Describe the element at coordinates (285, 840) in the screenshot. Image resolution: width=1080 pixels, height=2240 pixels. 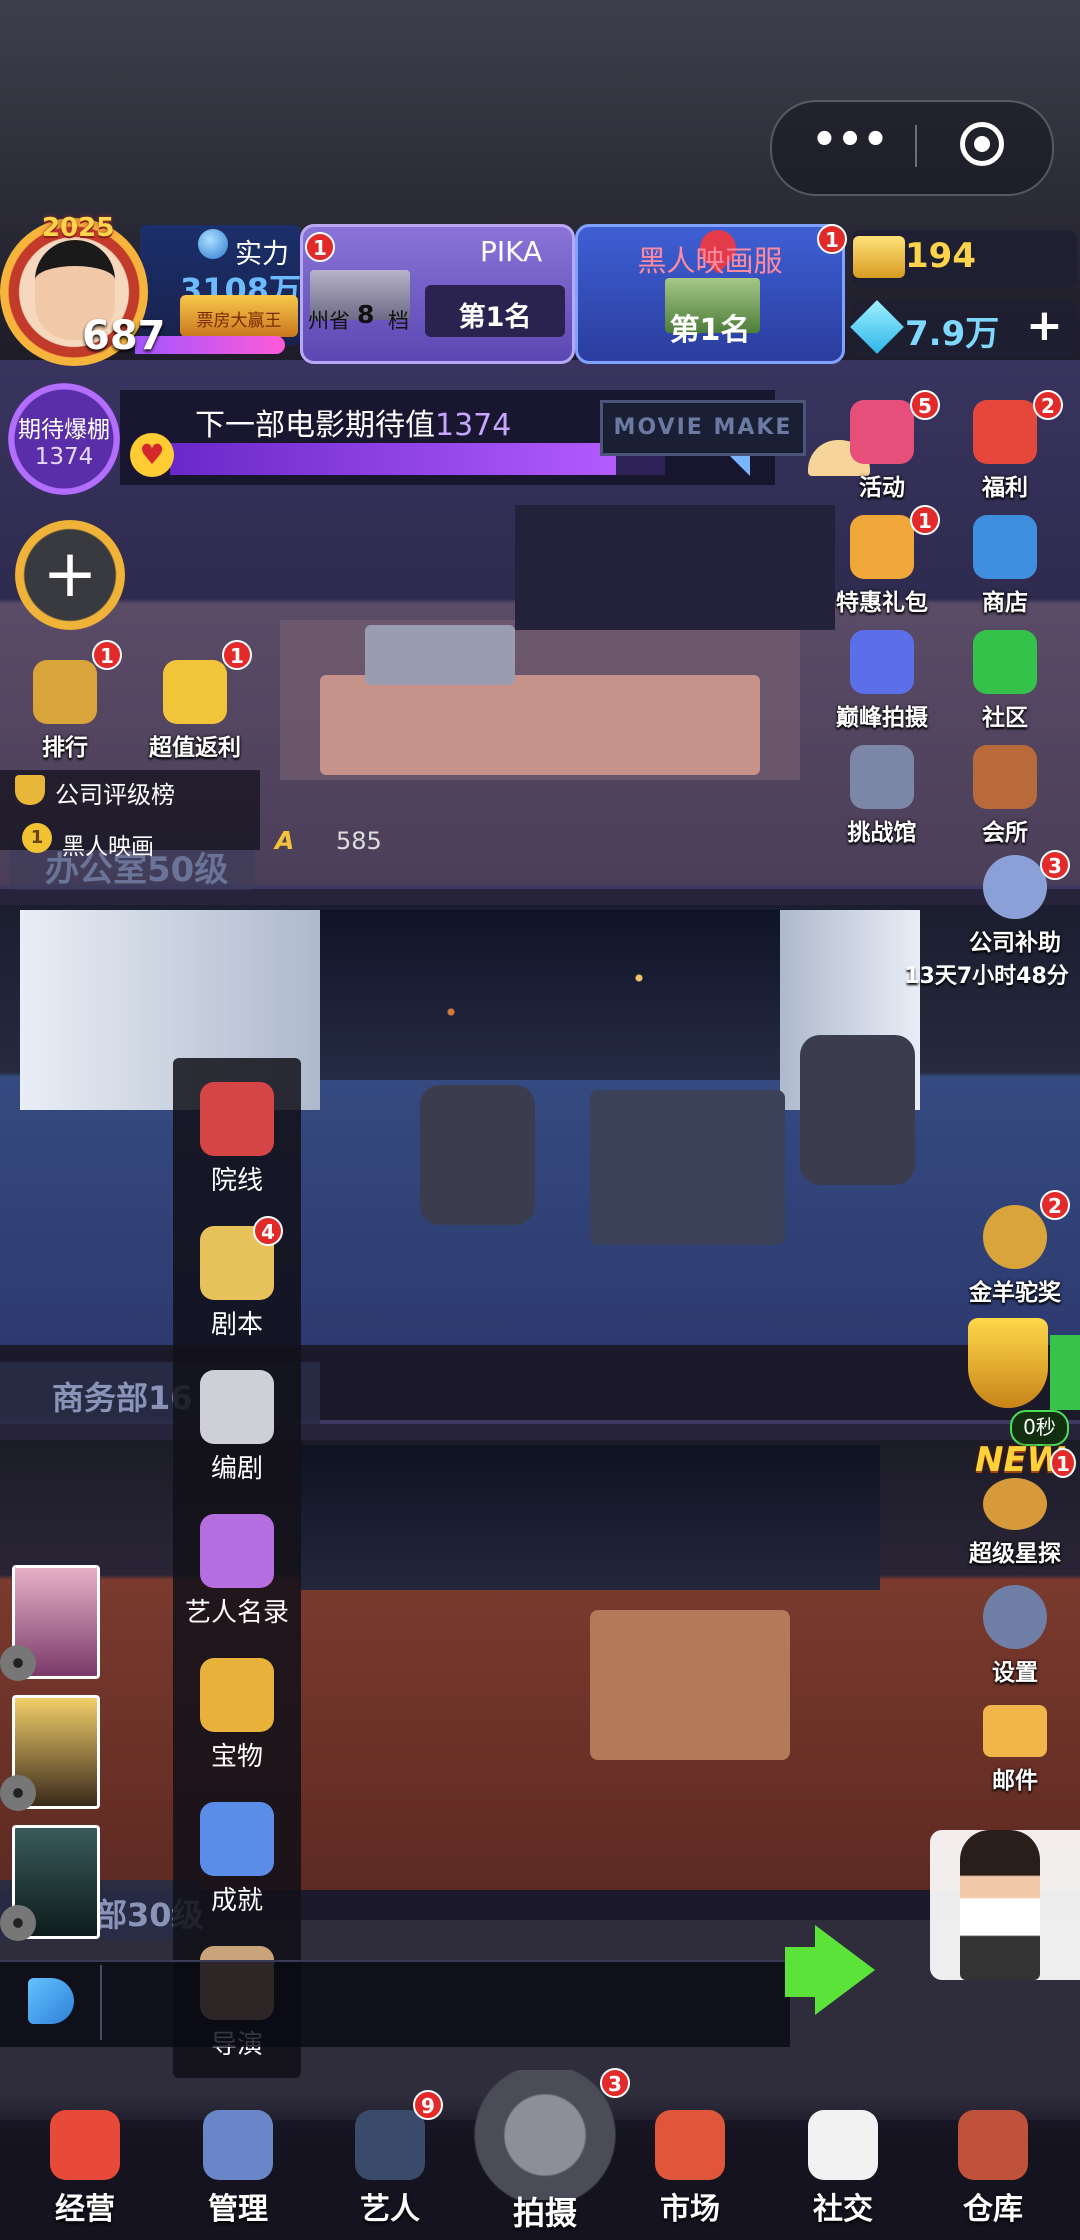
I see `grade-letter: A` at that location.